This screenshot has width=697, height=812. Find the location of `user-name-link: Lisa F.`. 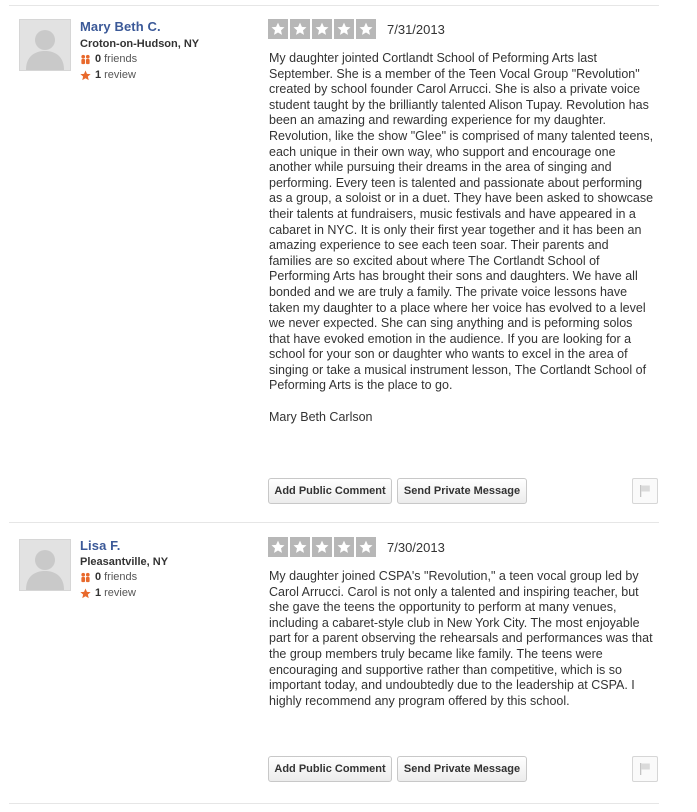

user-name-link: Lisa F. is located at coordinates (100, 545).